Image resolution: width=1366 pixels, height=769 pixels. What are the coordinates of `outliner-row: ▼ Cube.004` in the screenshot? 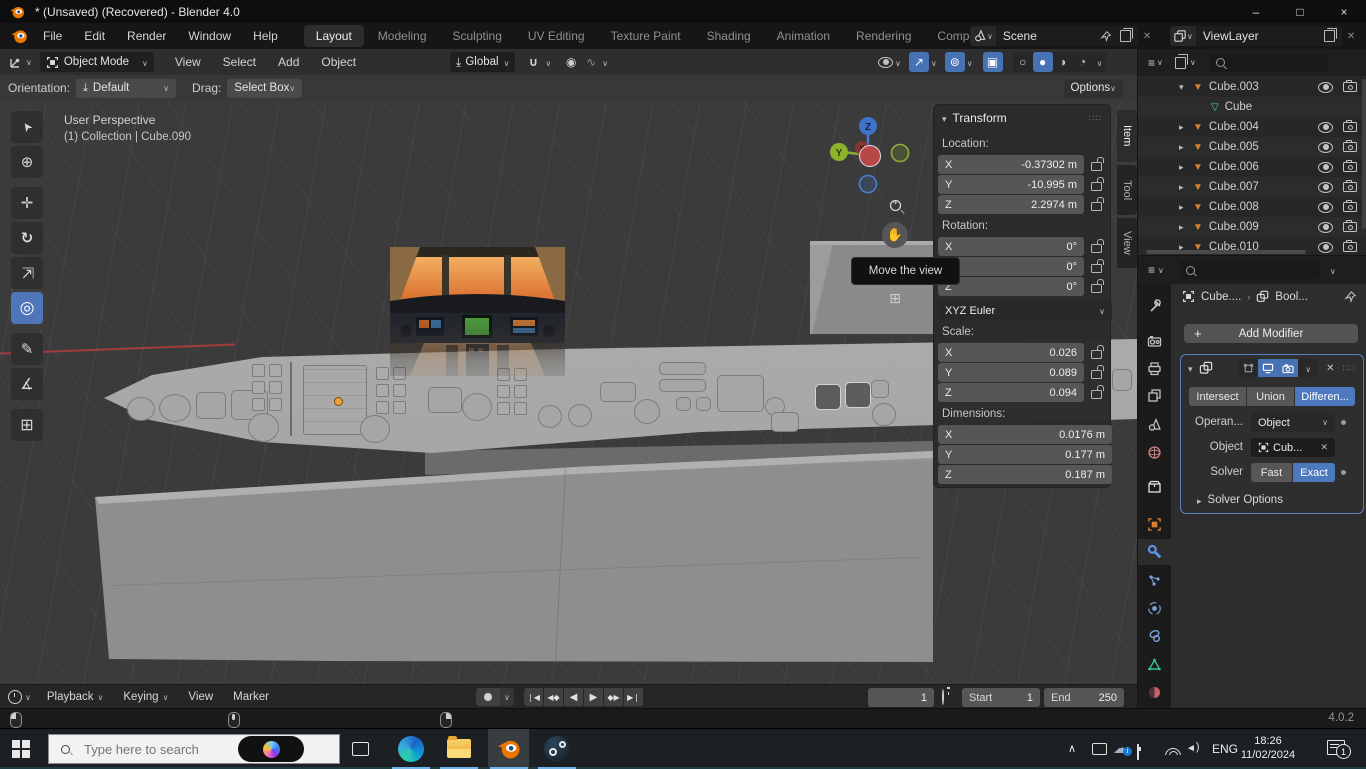 It's located at (1252, 127).